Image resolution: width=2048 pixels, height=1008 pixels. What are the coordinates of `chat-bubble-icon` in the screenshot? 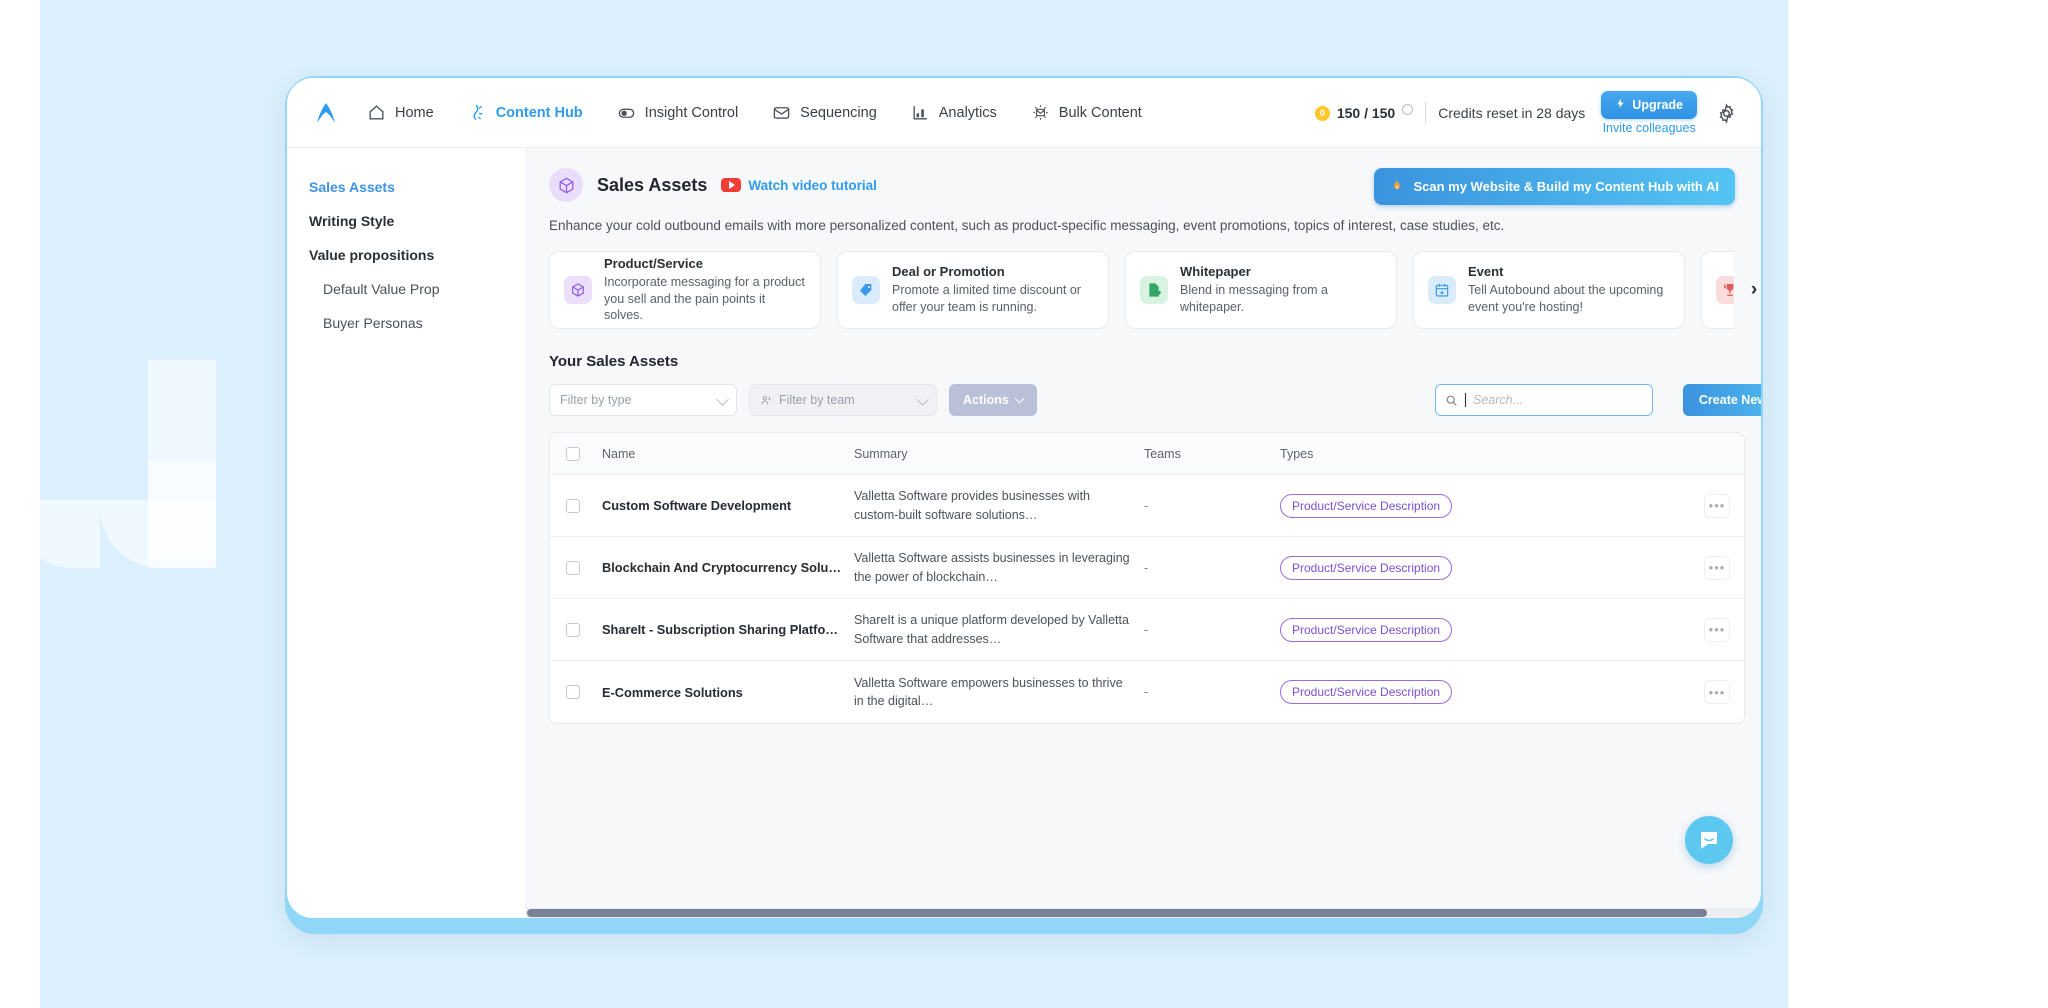 It's located at (1709, 840).